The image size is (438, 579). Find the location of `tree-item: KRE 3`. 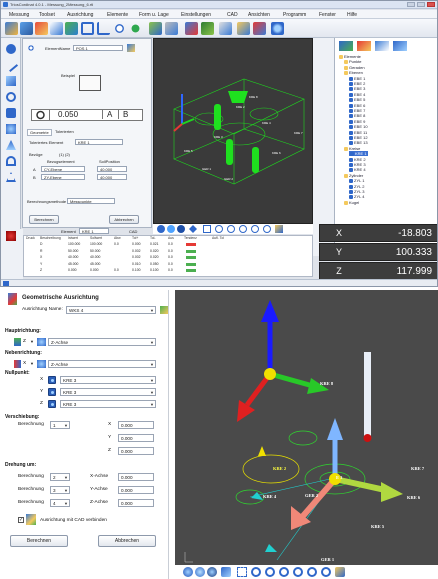

tree-item: KRE 3 is located at coordinates (357, 164).